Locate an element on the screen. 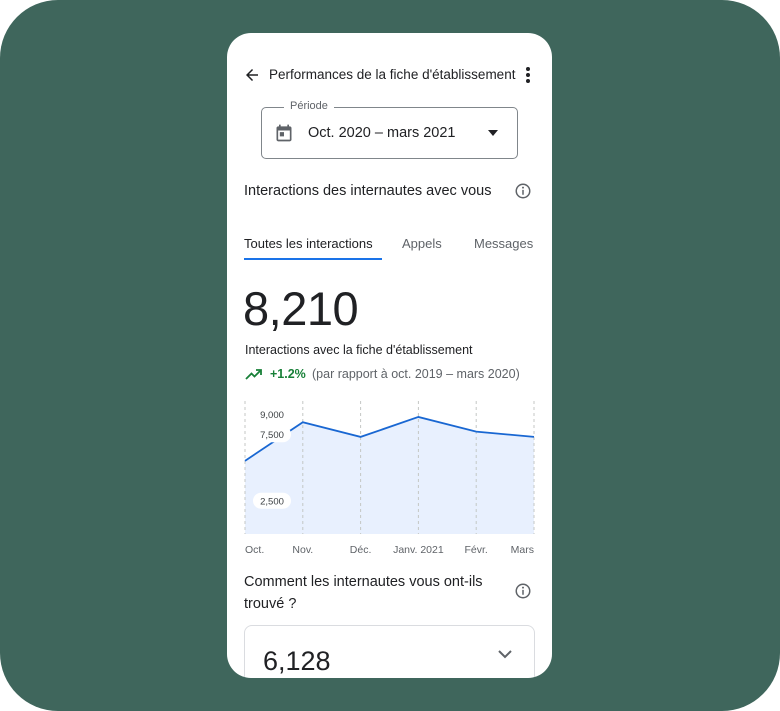 The image size is (780, 711). trend-value: +1.2% is located at coordinates (288, 374).